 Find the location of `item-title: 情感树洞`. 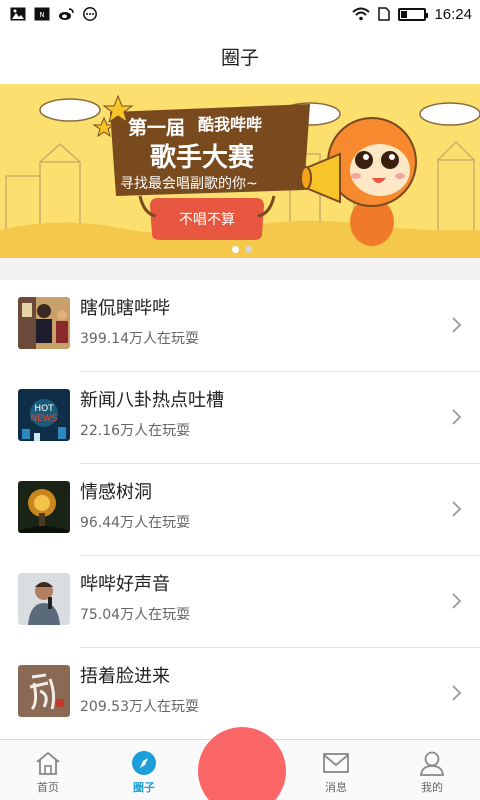

item-title: 情感树洞 is located at coordinates (116, 492).